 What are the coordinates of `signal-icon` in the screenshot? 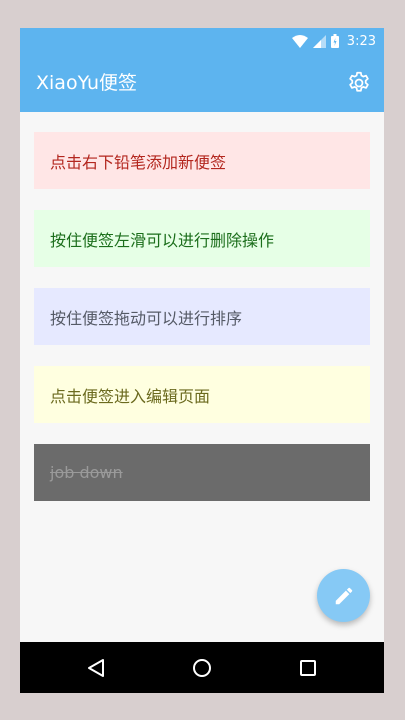 It's located at (319, 41).